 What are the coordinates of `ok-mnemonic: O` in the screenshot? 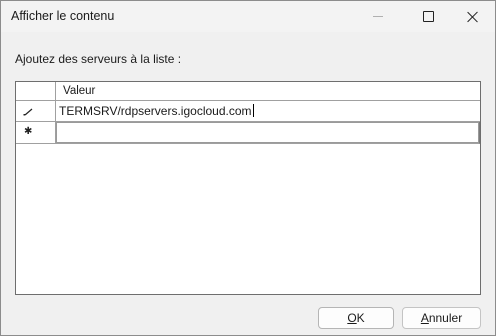 It's located at (352, 318).